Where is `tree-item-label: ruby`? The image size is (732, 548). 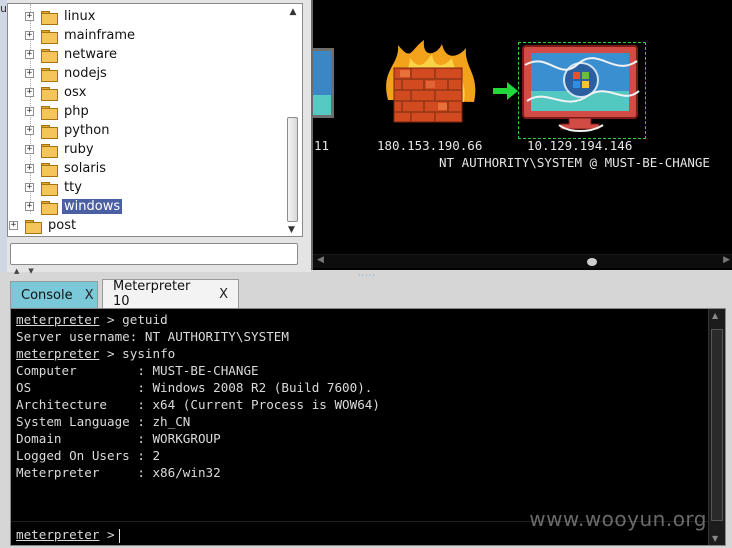 tree-item-label: ruby is located at coordinates (79, 149).